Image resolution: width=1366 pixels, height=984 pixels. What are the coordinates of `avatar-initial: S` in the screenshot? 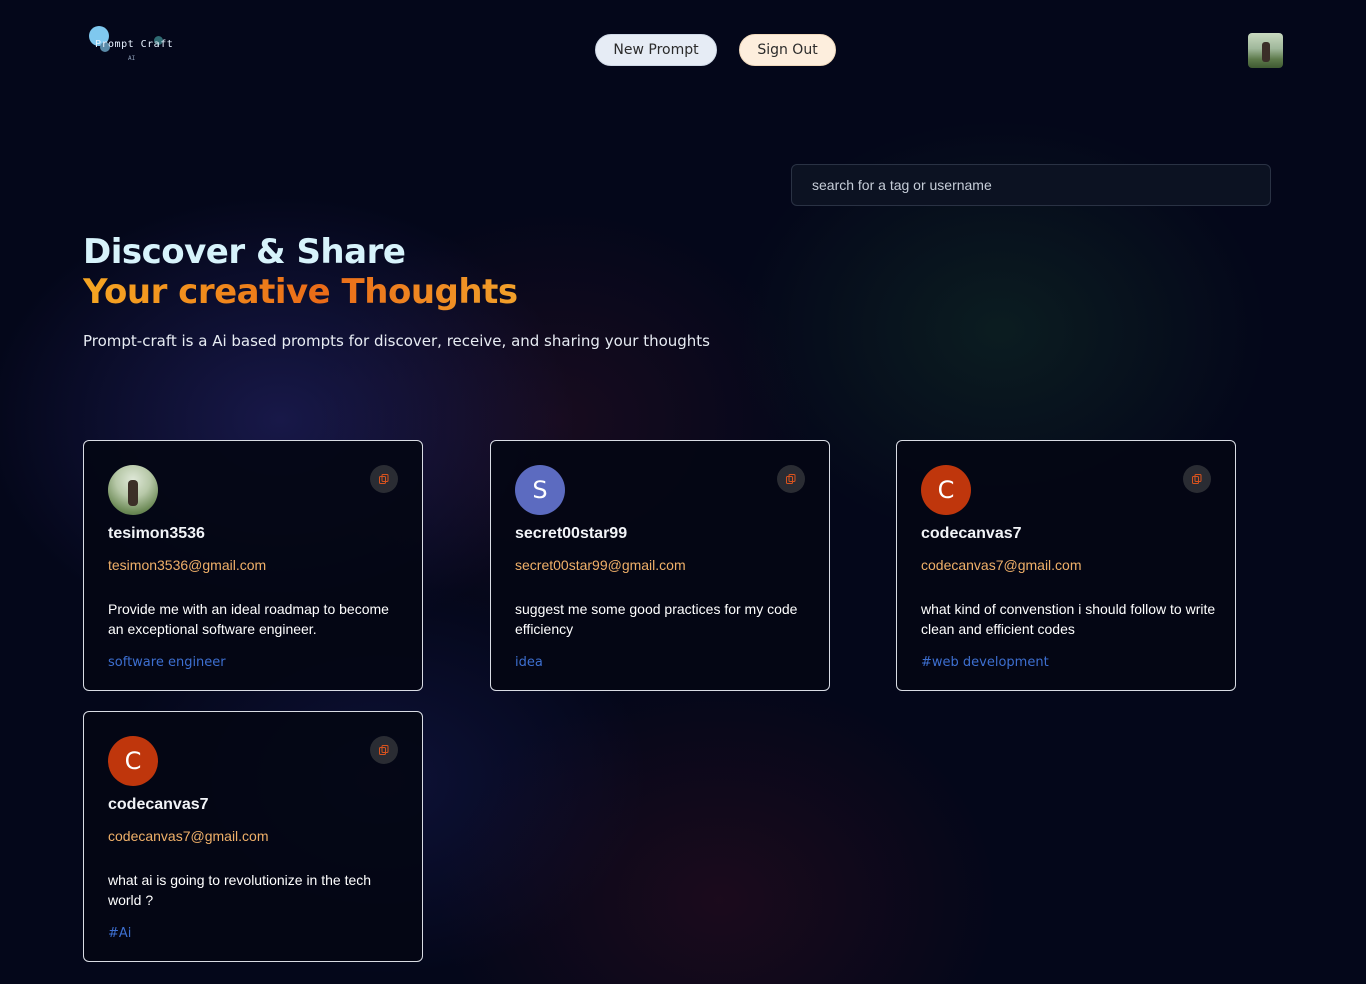 It's located at (540, 490).